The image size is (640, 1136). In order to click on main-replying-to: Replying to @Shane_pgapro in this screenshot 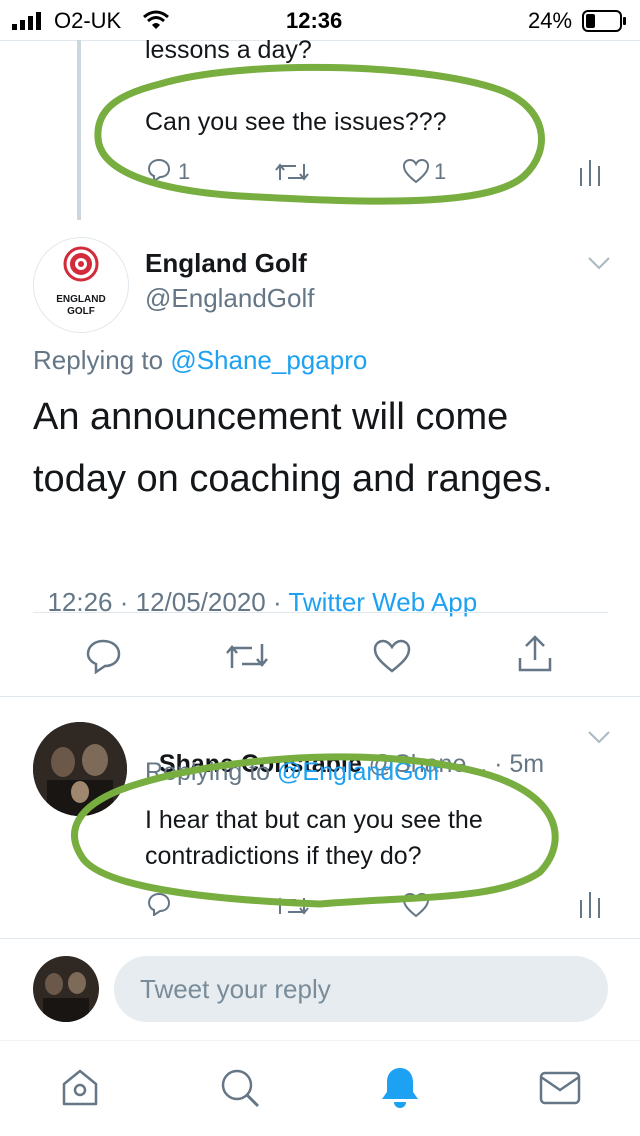, I will do `click(200, 360)`.